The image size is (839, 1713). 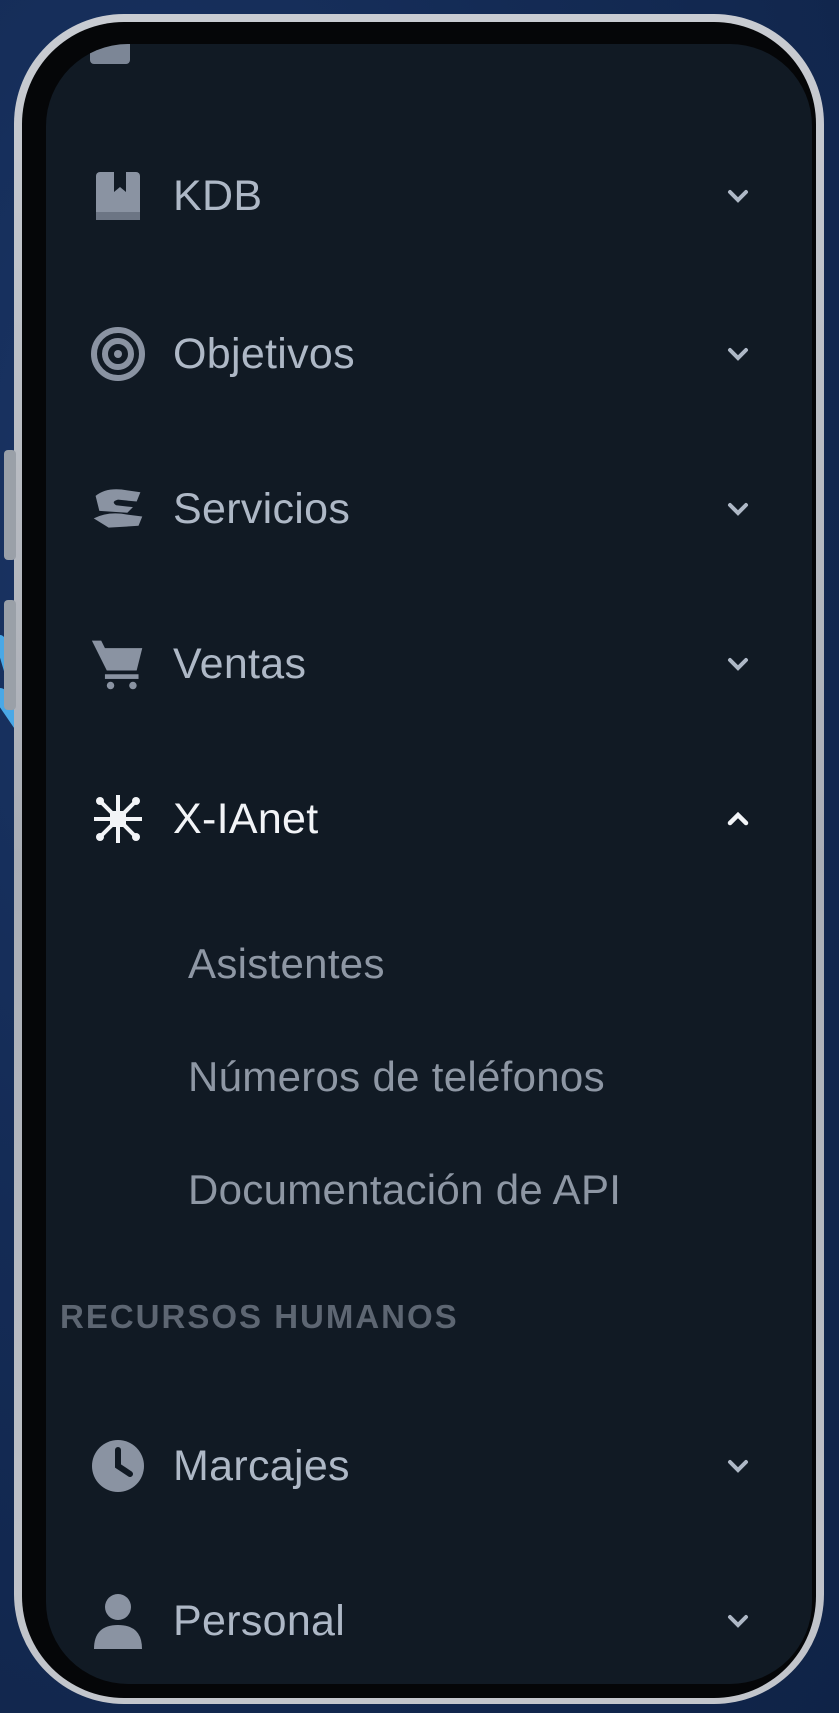 What do you see at coordinates (429, 819) in the screenshot?
I see `sidebar-item-x-ianet: X-IAnet` at bounding box center [429, 819].